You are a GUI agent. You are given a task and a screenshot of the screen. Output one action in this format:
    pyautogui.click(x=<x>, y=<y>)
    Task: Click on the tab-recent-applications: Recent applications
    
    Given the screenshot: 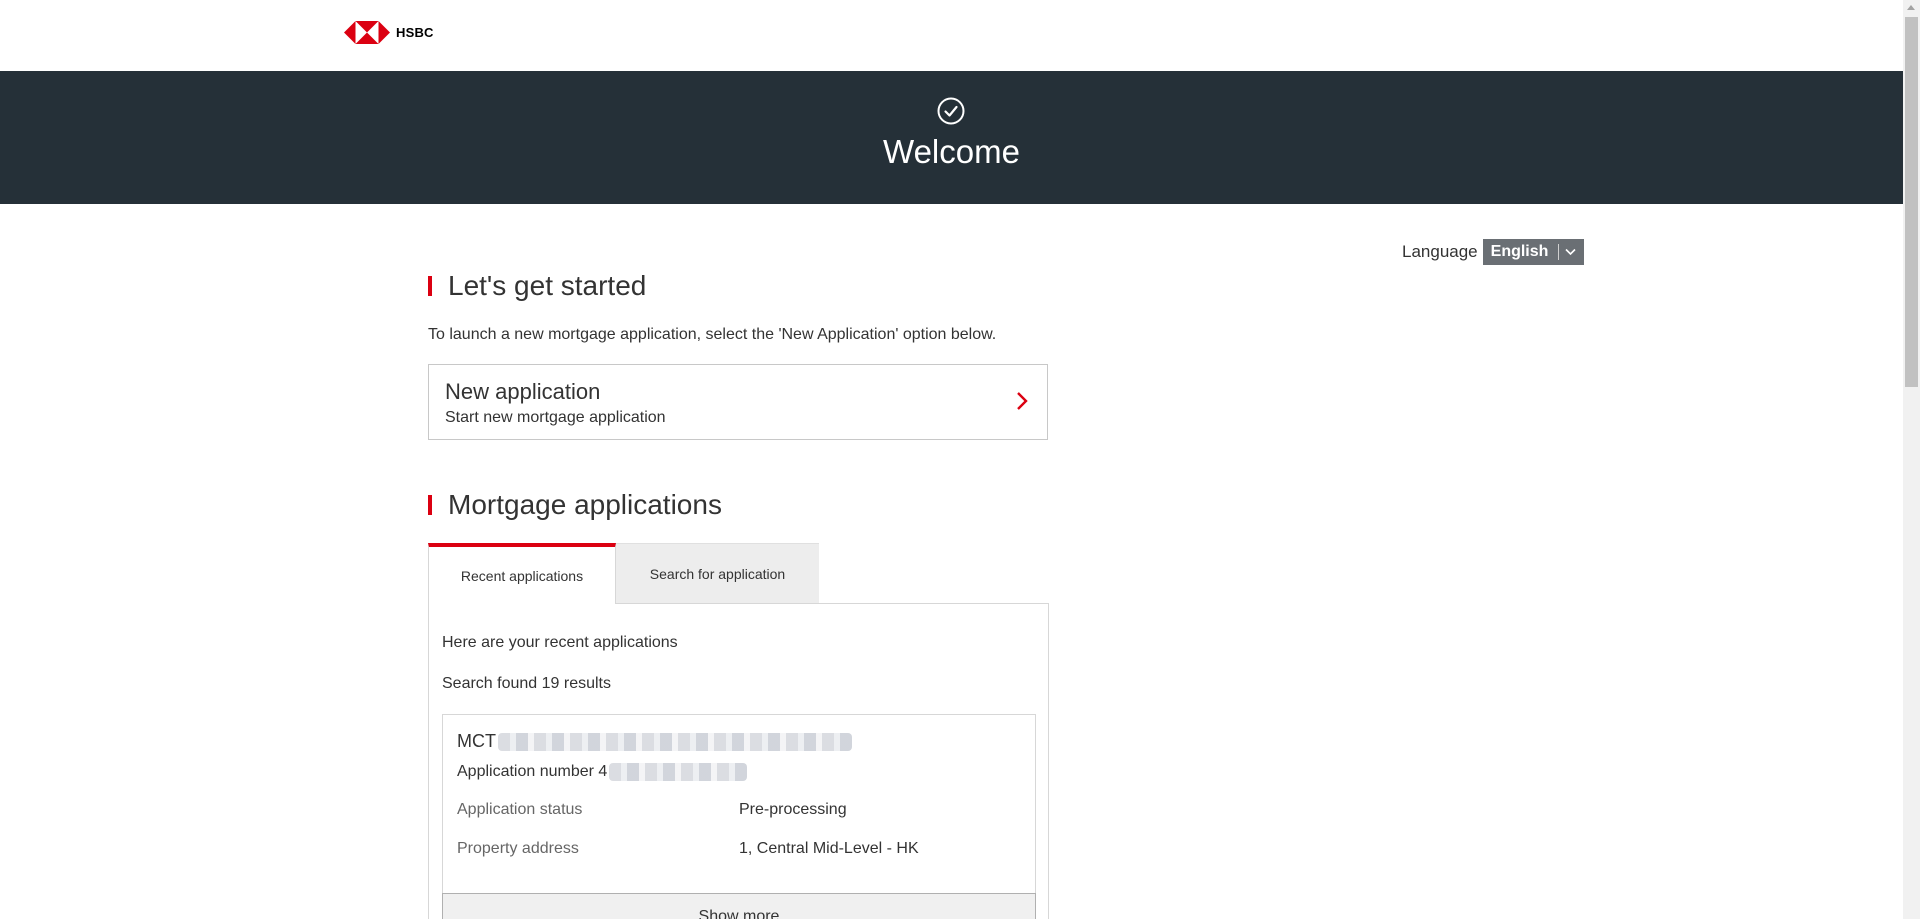 What is the action you would take?
    pyautogui.click(x=522, y=573)
    